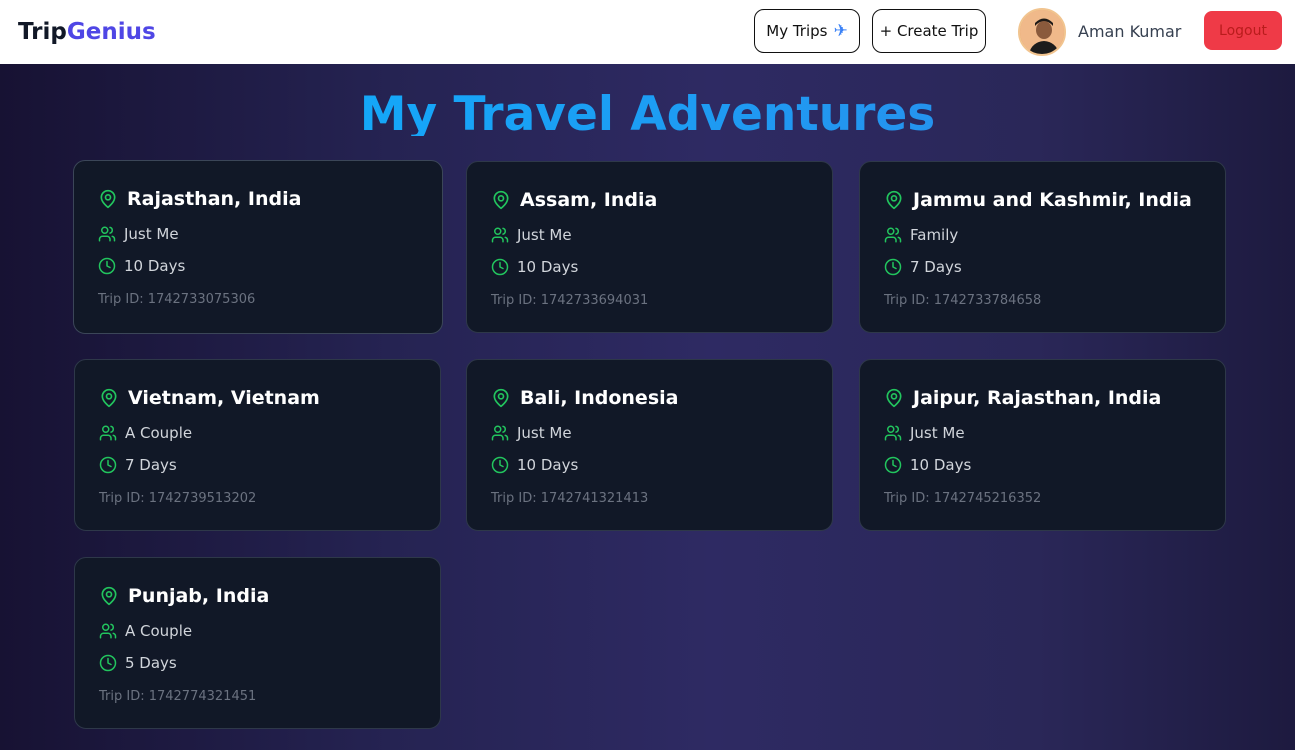 Image resolution: width=1295 pixels, height=750 pixels. I want to click on trip-destination-row: Vietnam, Vietnam, so click(209, 398).